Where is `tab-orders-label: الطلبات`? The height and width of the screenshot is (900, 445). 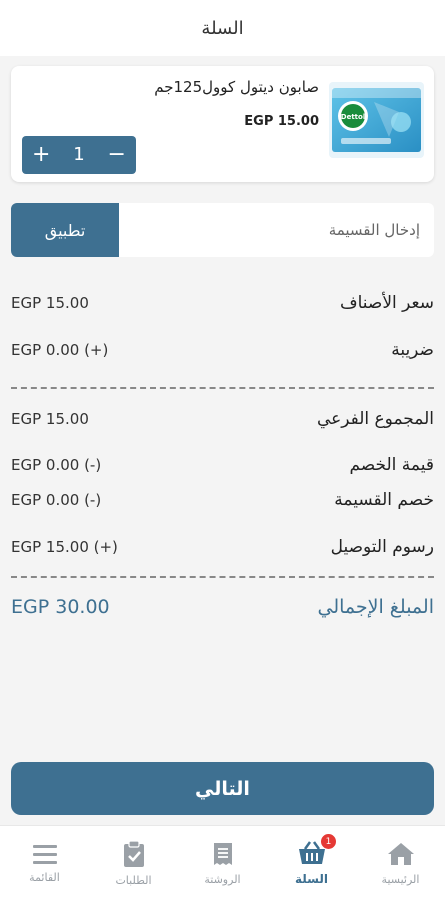 tab-orders-label: الطلبات is located at coordinates (133, 880).